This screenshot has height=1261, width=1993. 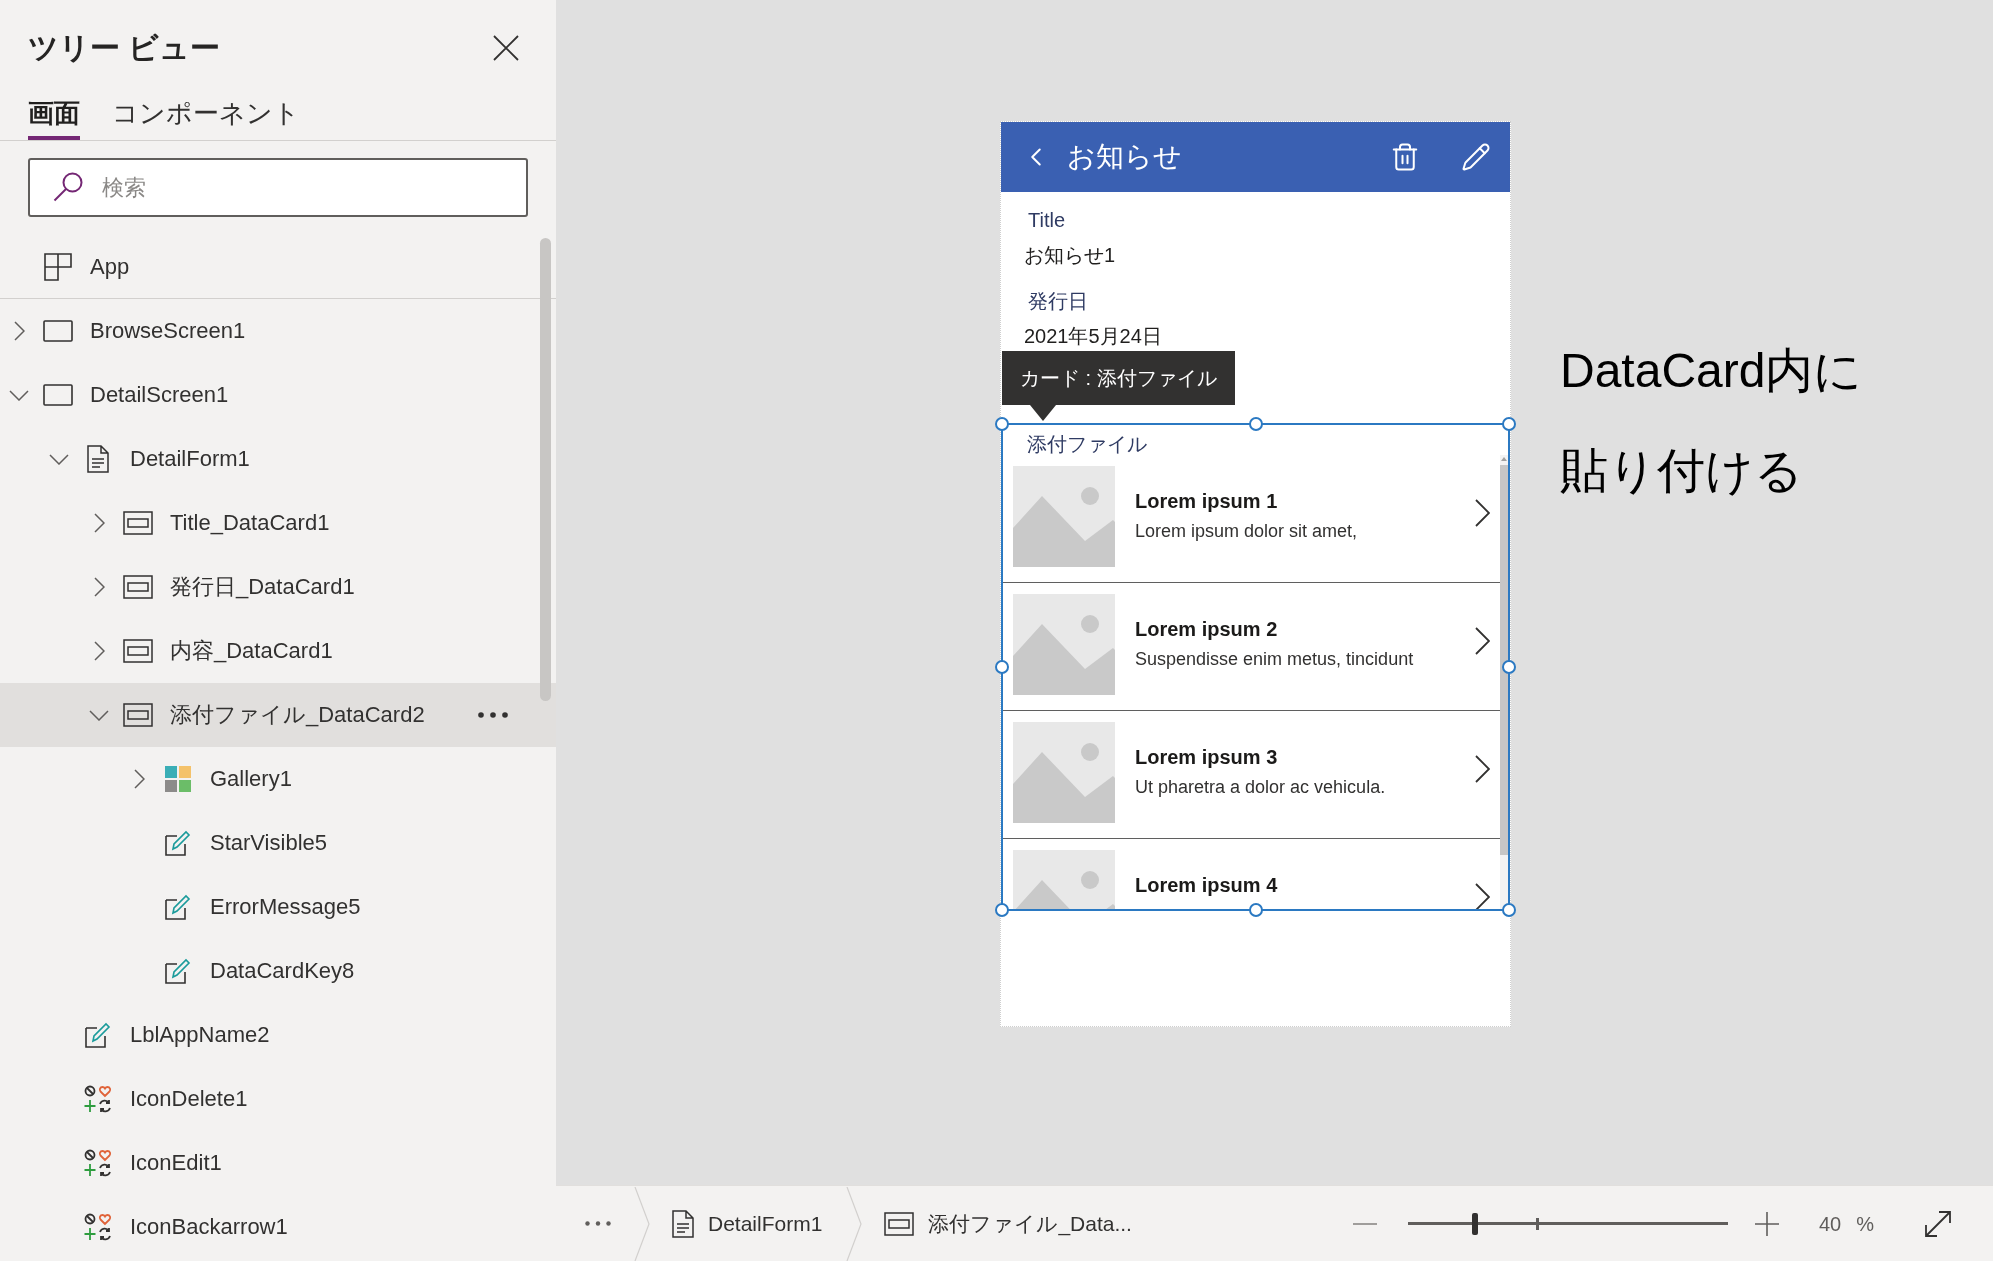 I want to click on item-title: Lorem ipsum 3, so click(x=1206, y=757).